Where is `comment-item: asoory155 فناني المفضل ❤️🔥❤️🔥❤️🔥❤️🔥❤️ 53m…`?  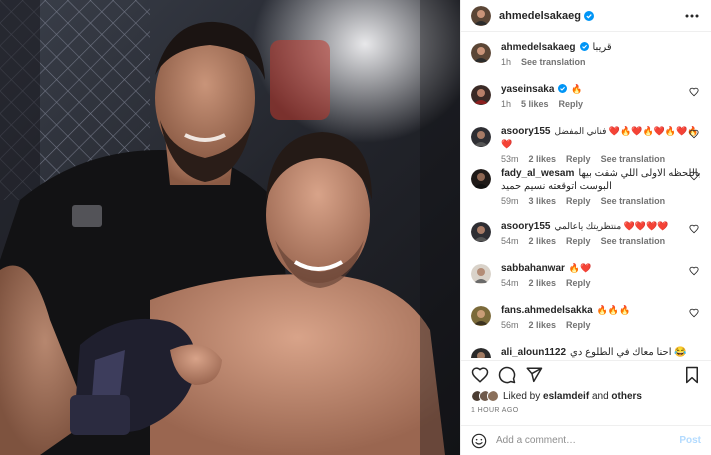 comment-item: asoory155 فناني المفضل ❤️🔥❤️🔥❤️🔥❤️🔥❤️ 53m… is located at coordinates (587, 144).